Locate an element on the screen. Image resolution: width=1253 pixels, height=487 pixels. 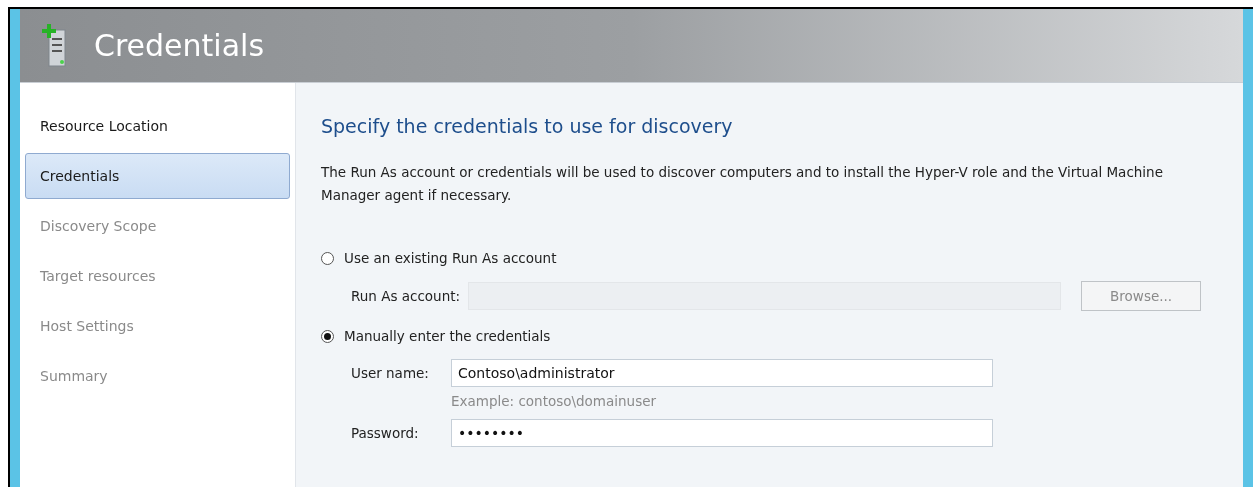
radio-label: Manually enter the credentials is located at coordinates (447, 336).